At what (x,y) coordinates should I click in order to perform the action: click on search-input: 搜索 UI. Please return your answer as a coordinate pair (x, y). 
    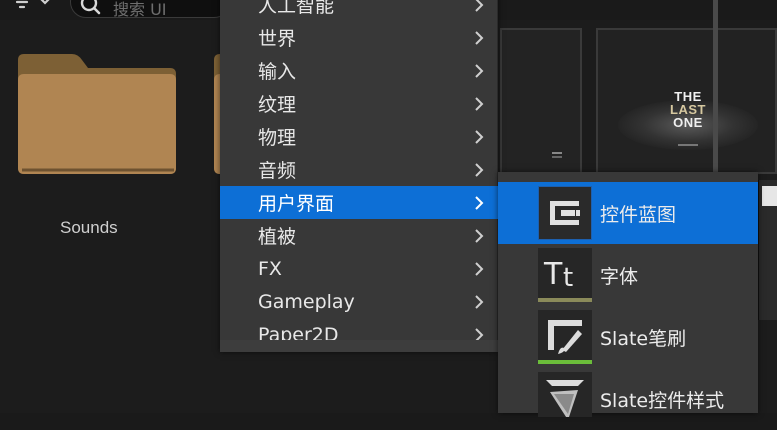
    Looking at the image, I should click on (150, 9).